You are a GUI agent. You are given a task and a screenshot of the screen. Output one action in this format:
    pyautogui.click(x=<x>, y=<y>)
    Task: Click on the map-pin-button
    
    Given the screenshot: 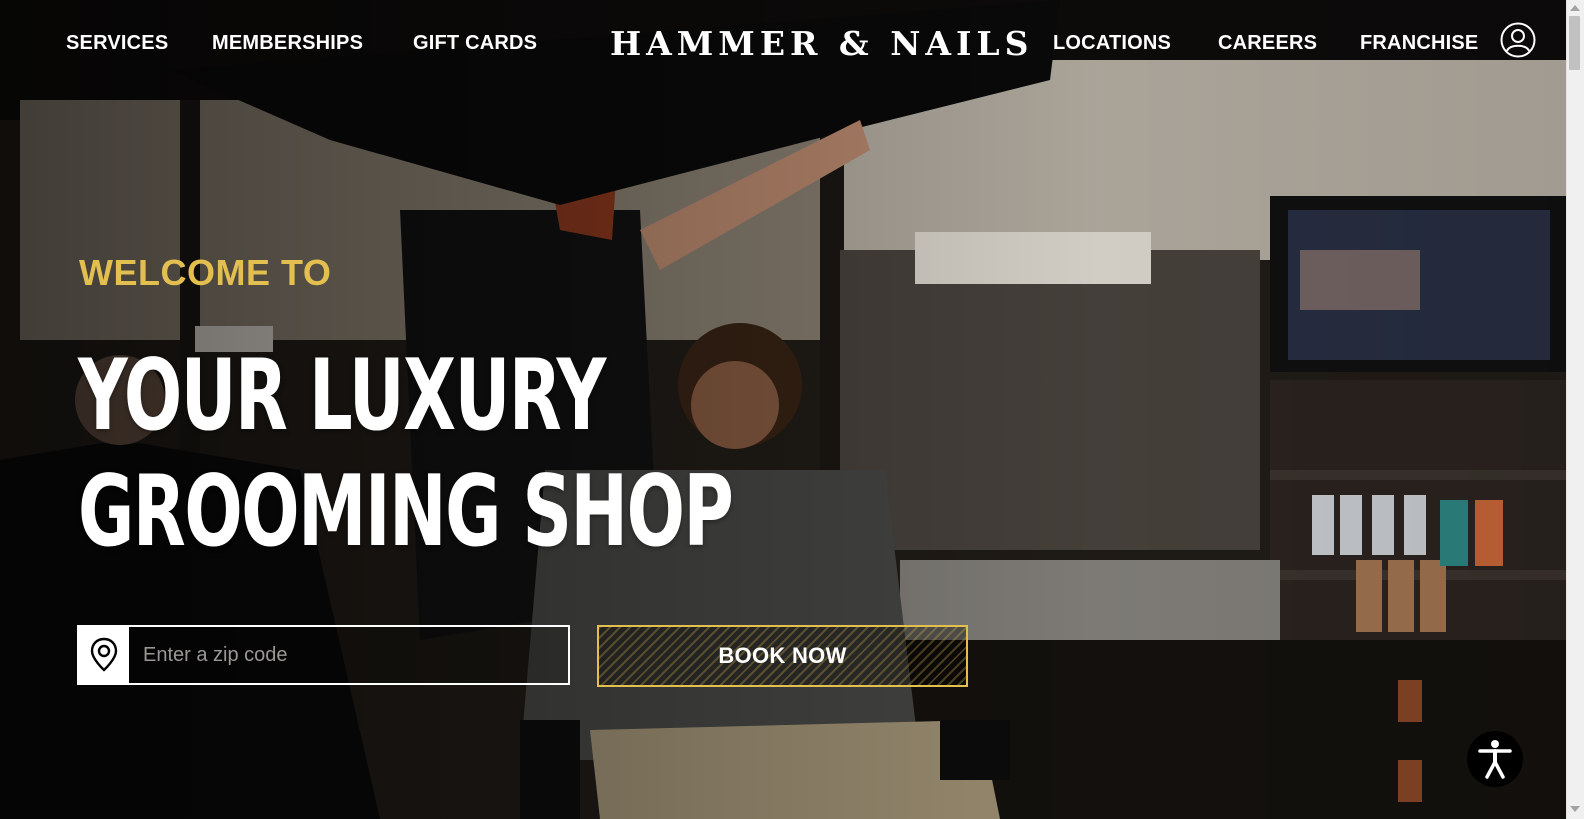 What is the action you would take?
    pyautogui.click(x=104, y=655)
    